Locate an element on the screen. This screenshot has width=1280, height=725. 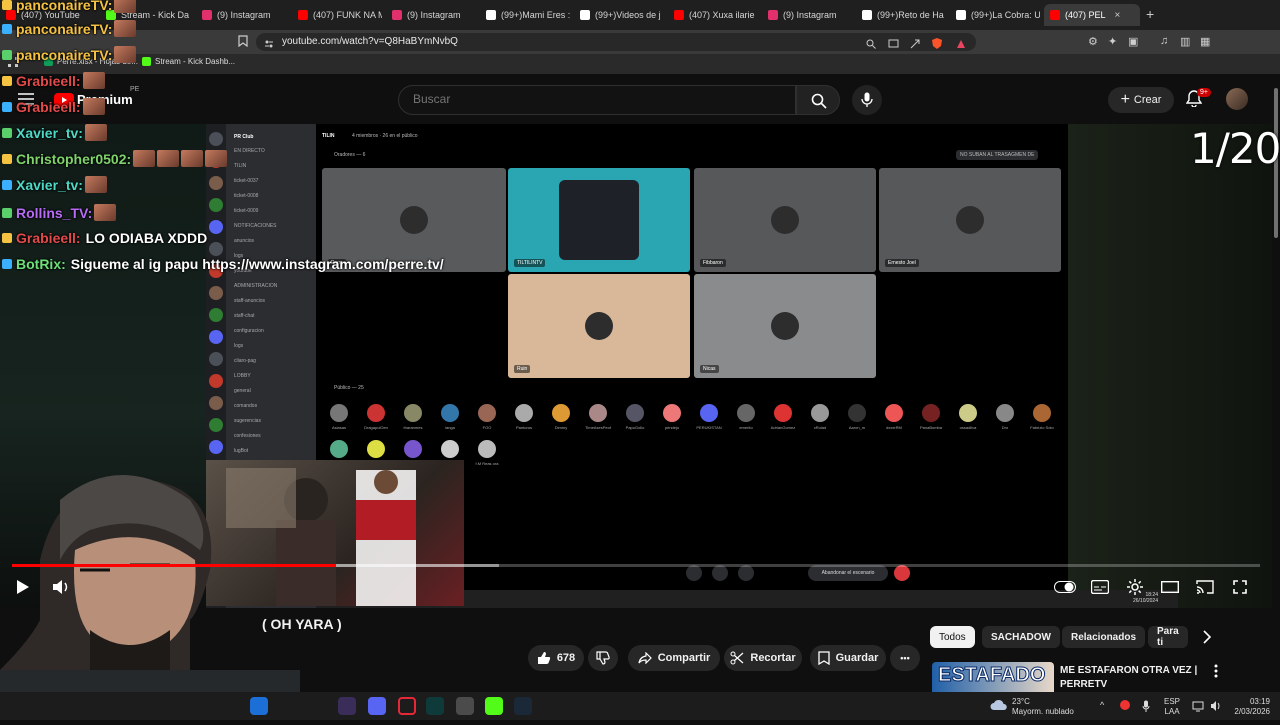
search-button is located at coordinates (818, 100).